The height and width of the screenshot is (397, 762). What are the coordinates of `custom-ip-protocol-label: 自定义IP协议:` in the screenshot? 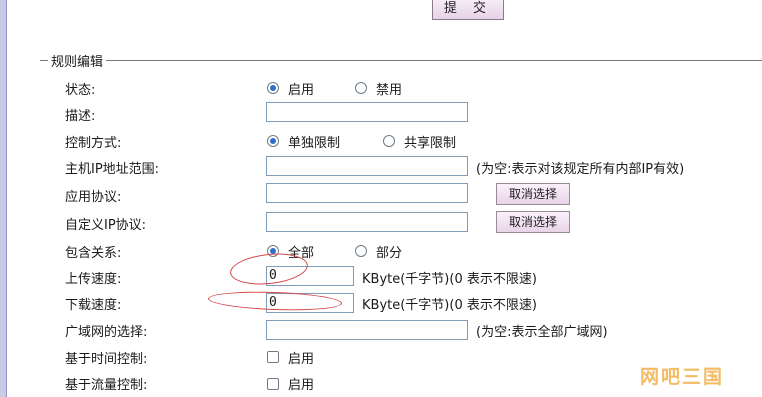 It's located at (106, 225).